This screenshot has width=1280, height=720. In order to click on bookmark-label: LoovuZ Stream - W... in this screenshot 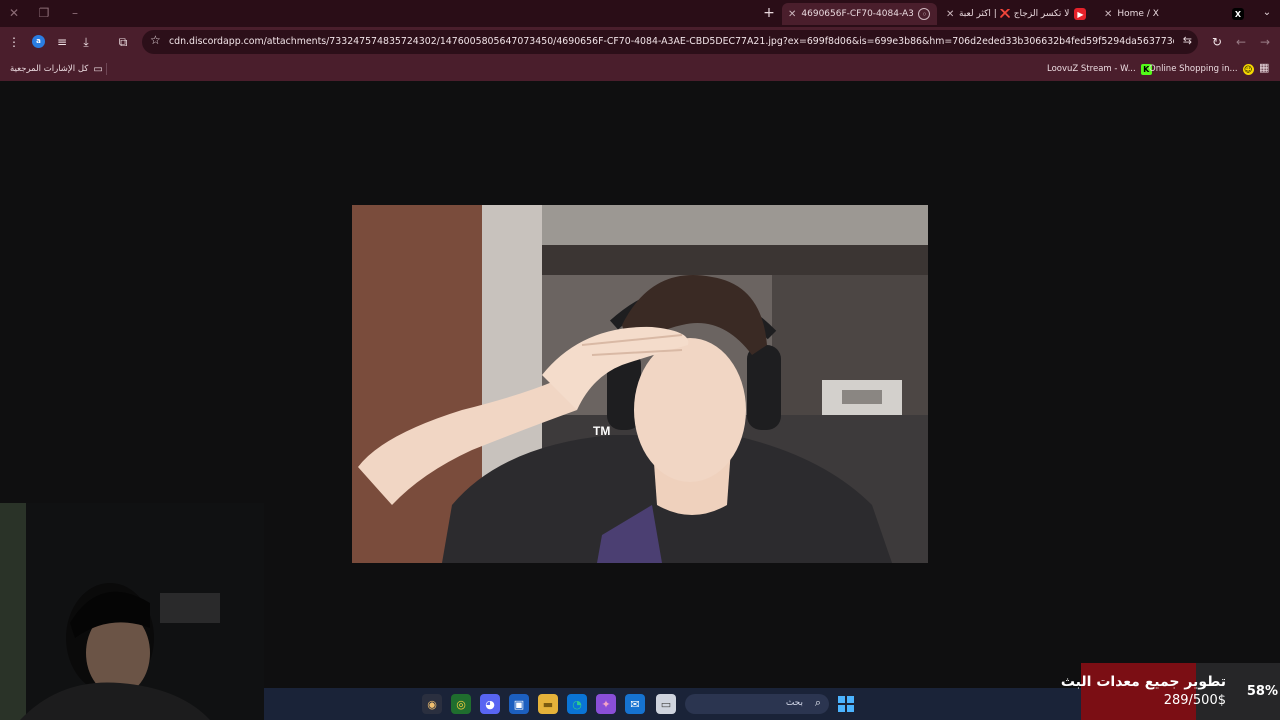, I will do `click(1091, 69)`.